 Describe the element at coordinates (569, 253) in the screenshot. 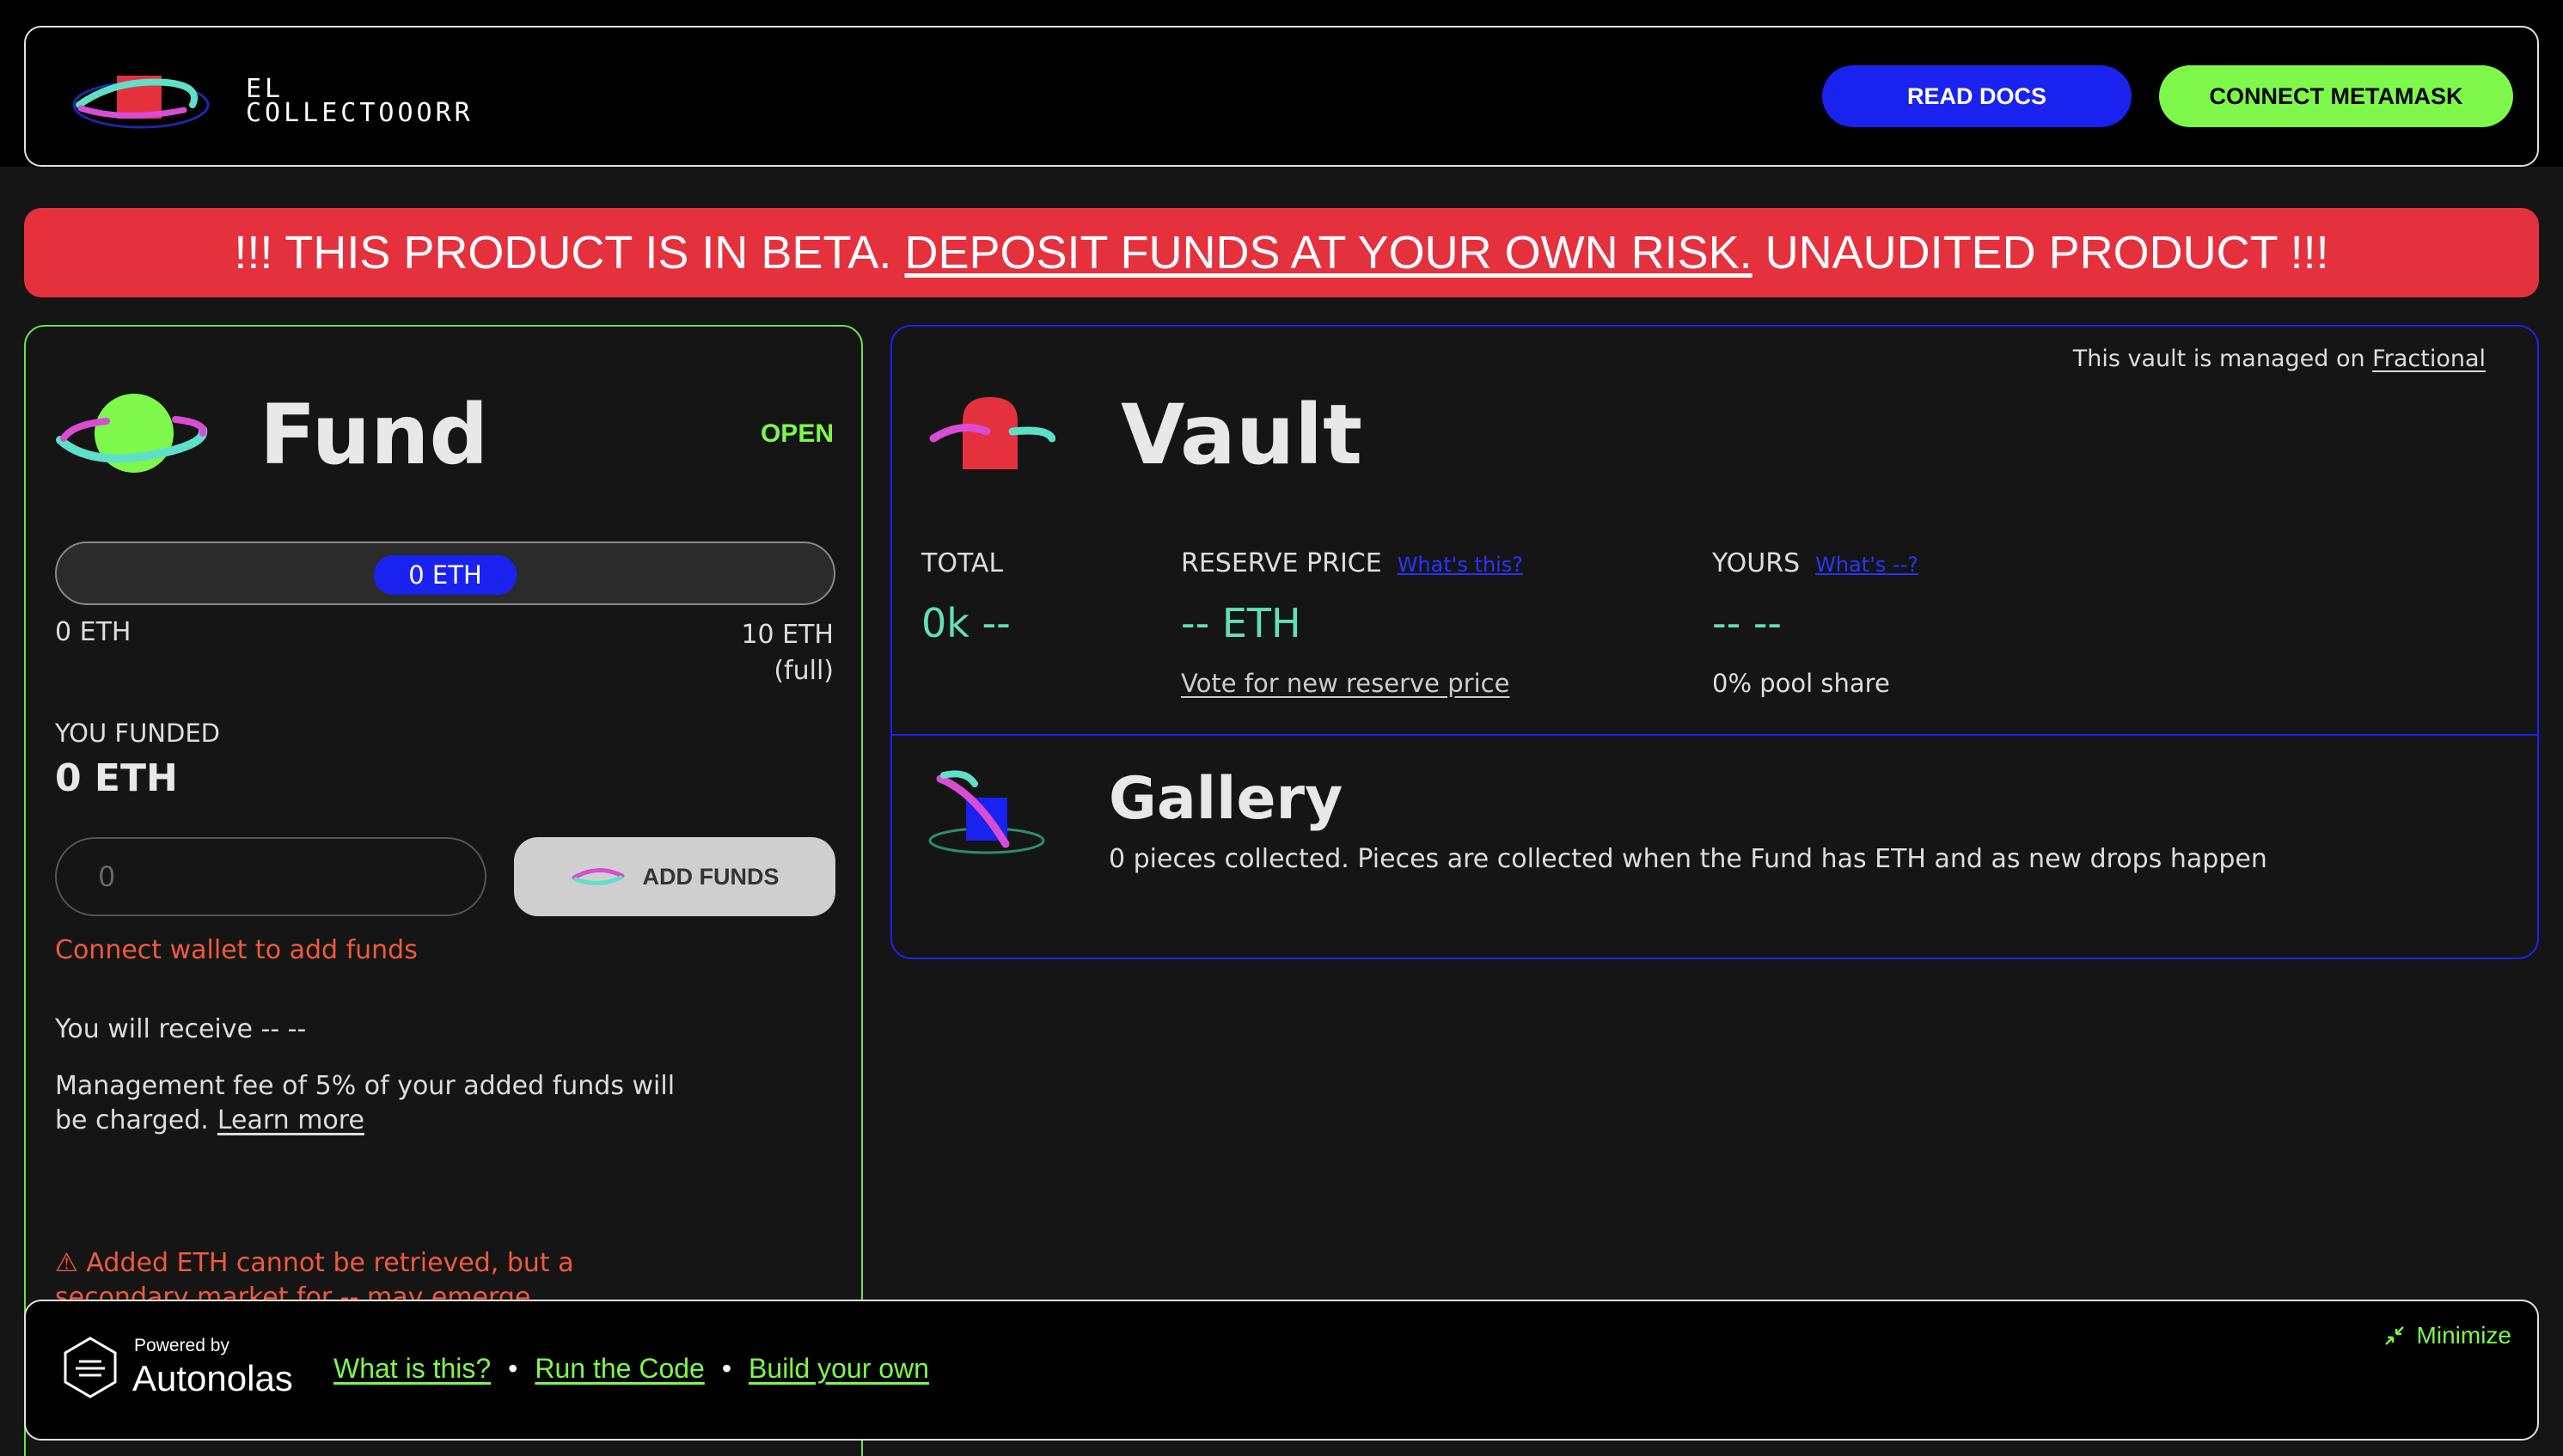

I see `banner-prefix: !!! THIS PRODUCT IS IN BETA.` at that location.